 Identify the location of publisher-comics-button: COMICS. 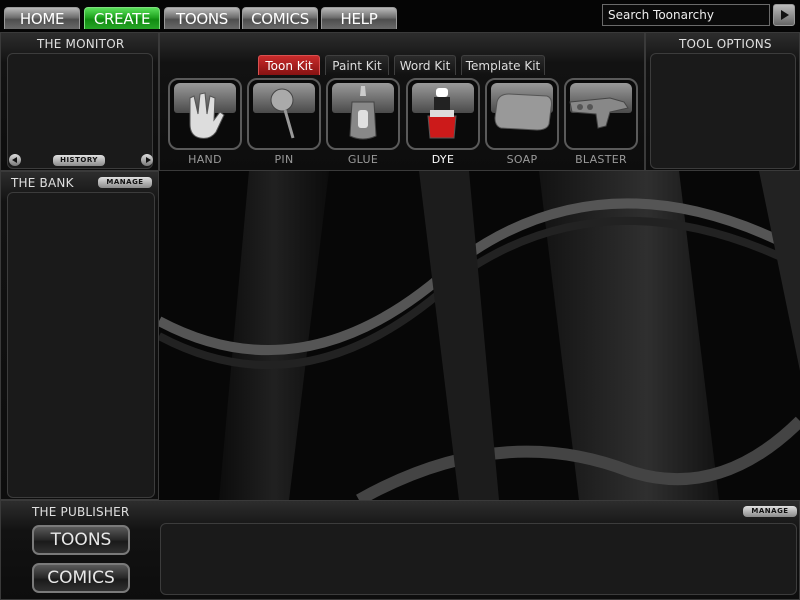
(81, 578).